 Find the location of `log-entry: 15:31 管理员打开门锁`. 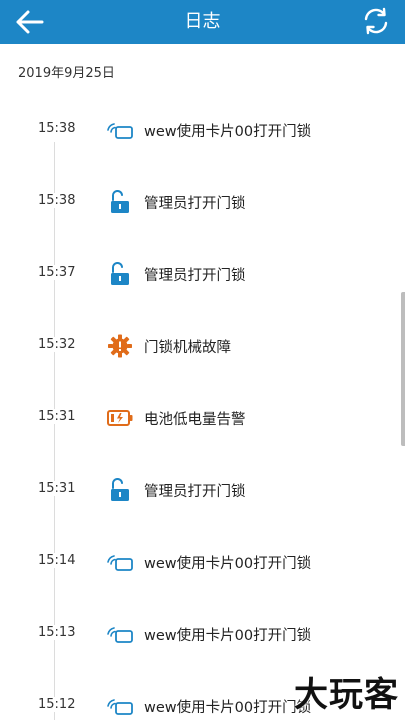

log-entry: 15:31 管理员打开门锁 is located at coordinates (202, 490).